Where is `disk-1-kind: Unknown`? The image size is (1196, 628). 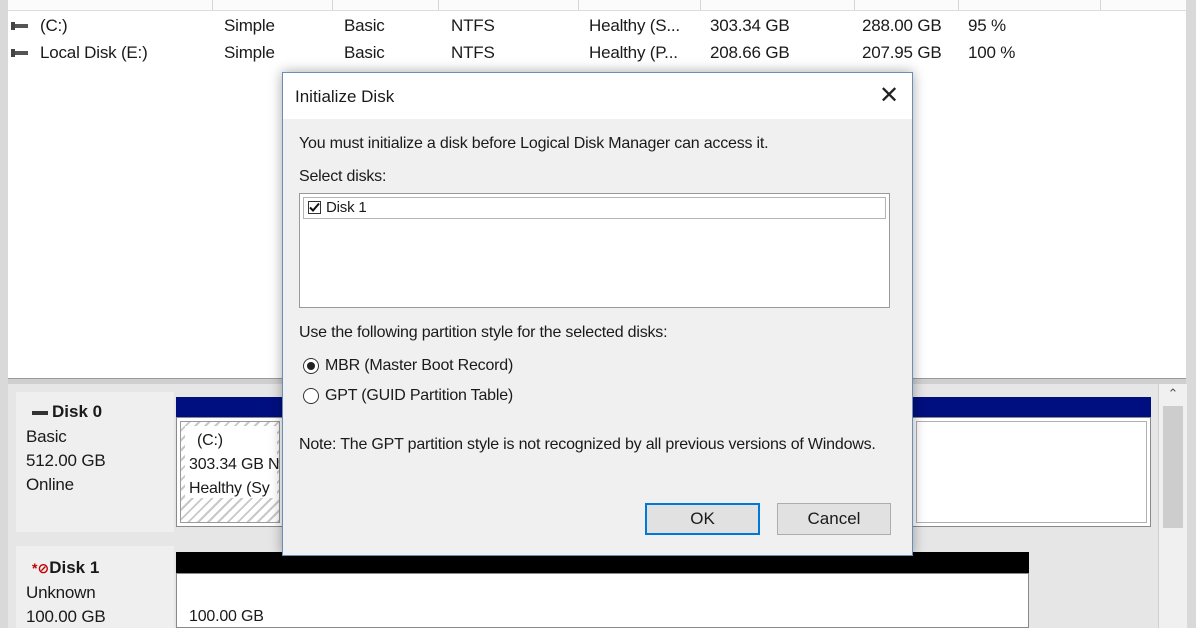 disk-1-kind: Unknown is located at coordinates (61, 592).